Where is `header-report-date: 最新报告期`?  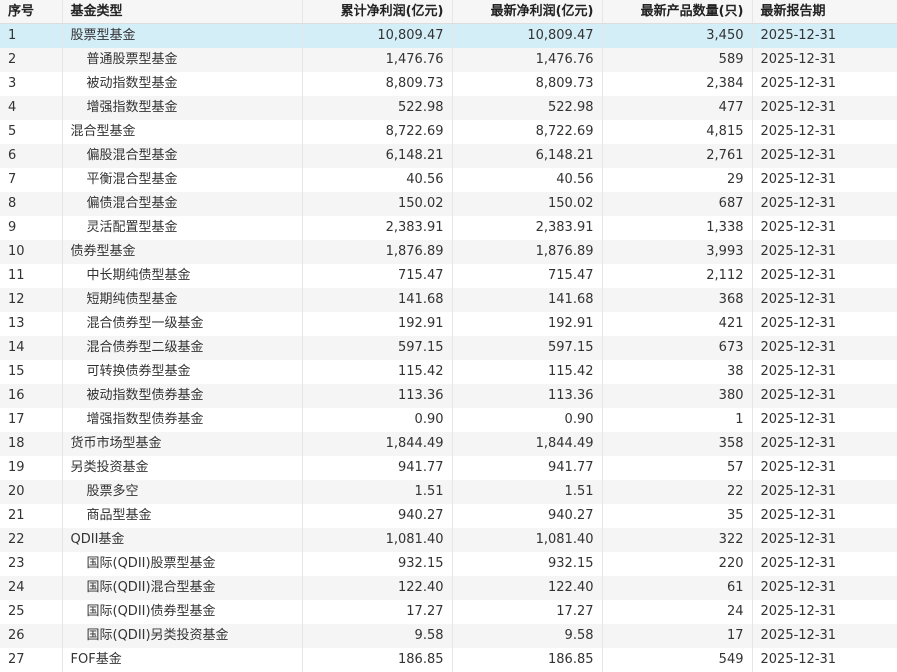
header-report-date: 最新报告期 is located at coordinates (824, 12).